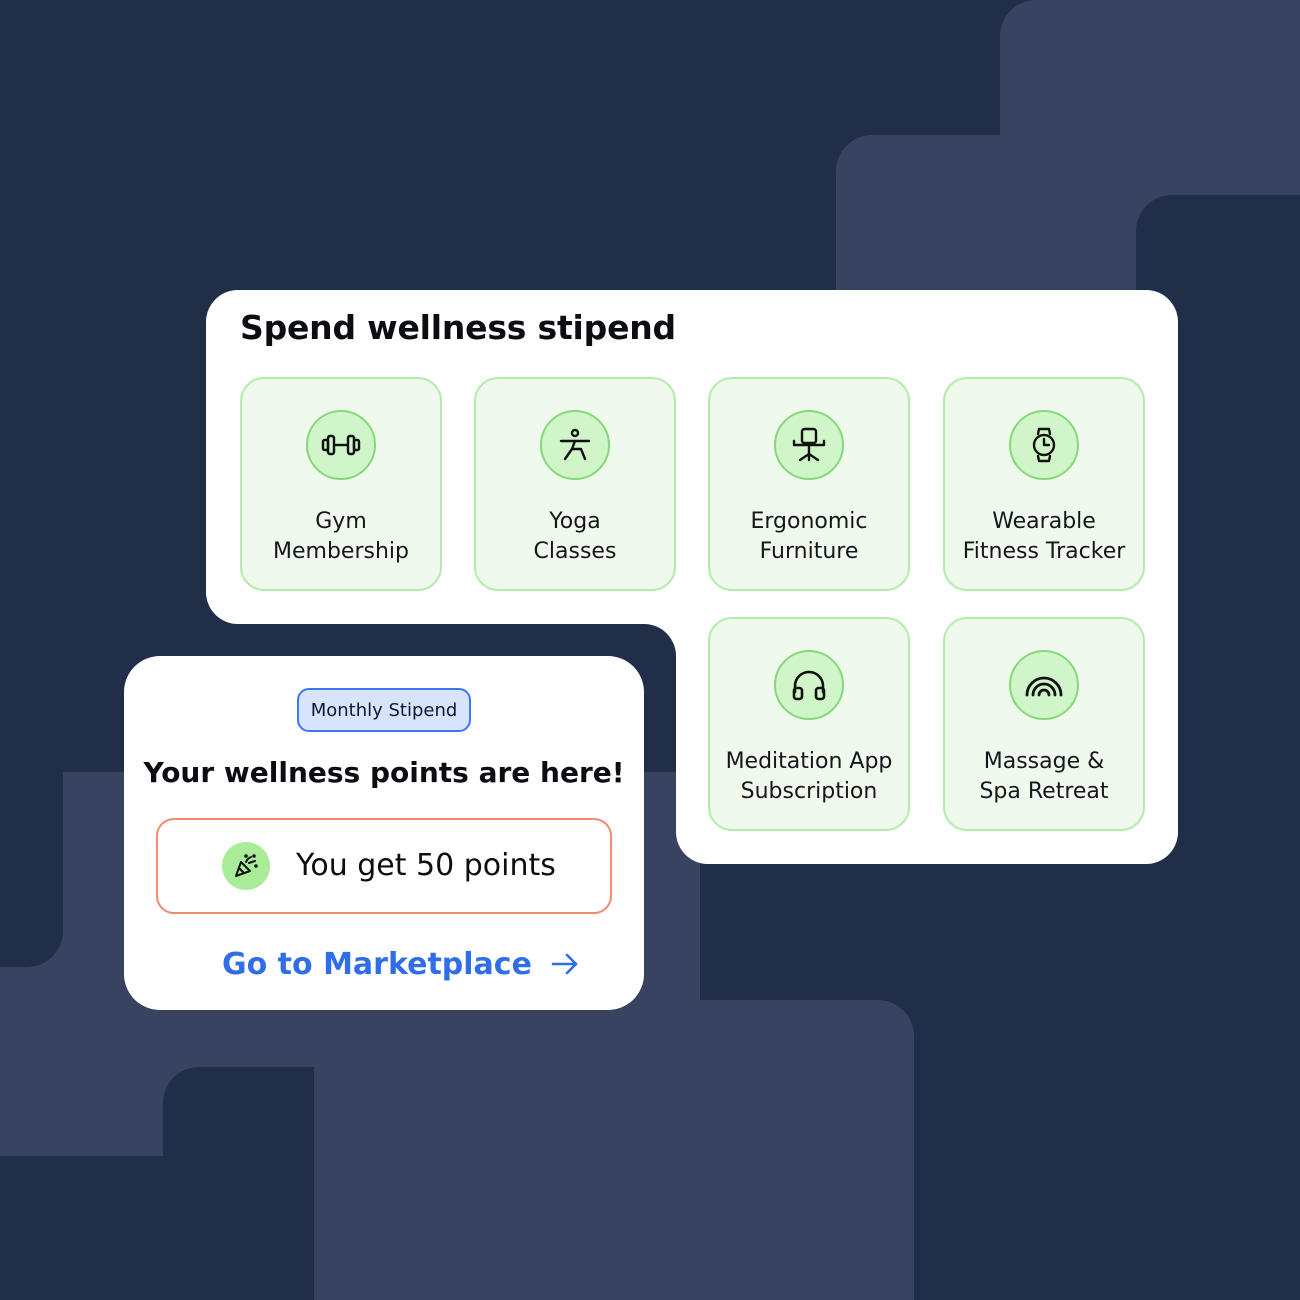  I want to click on background-shape-bottom, so click(614, 1150).